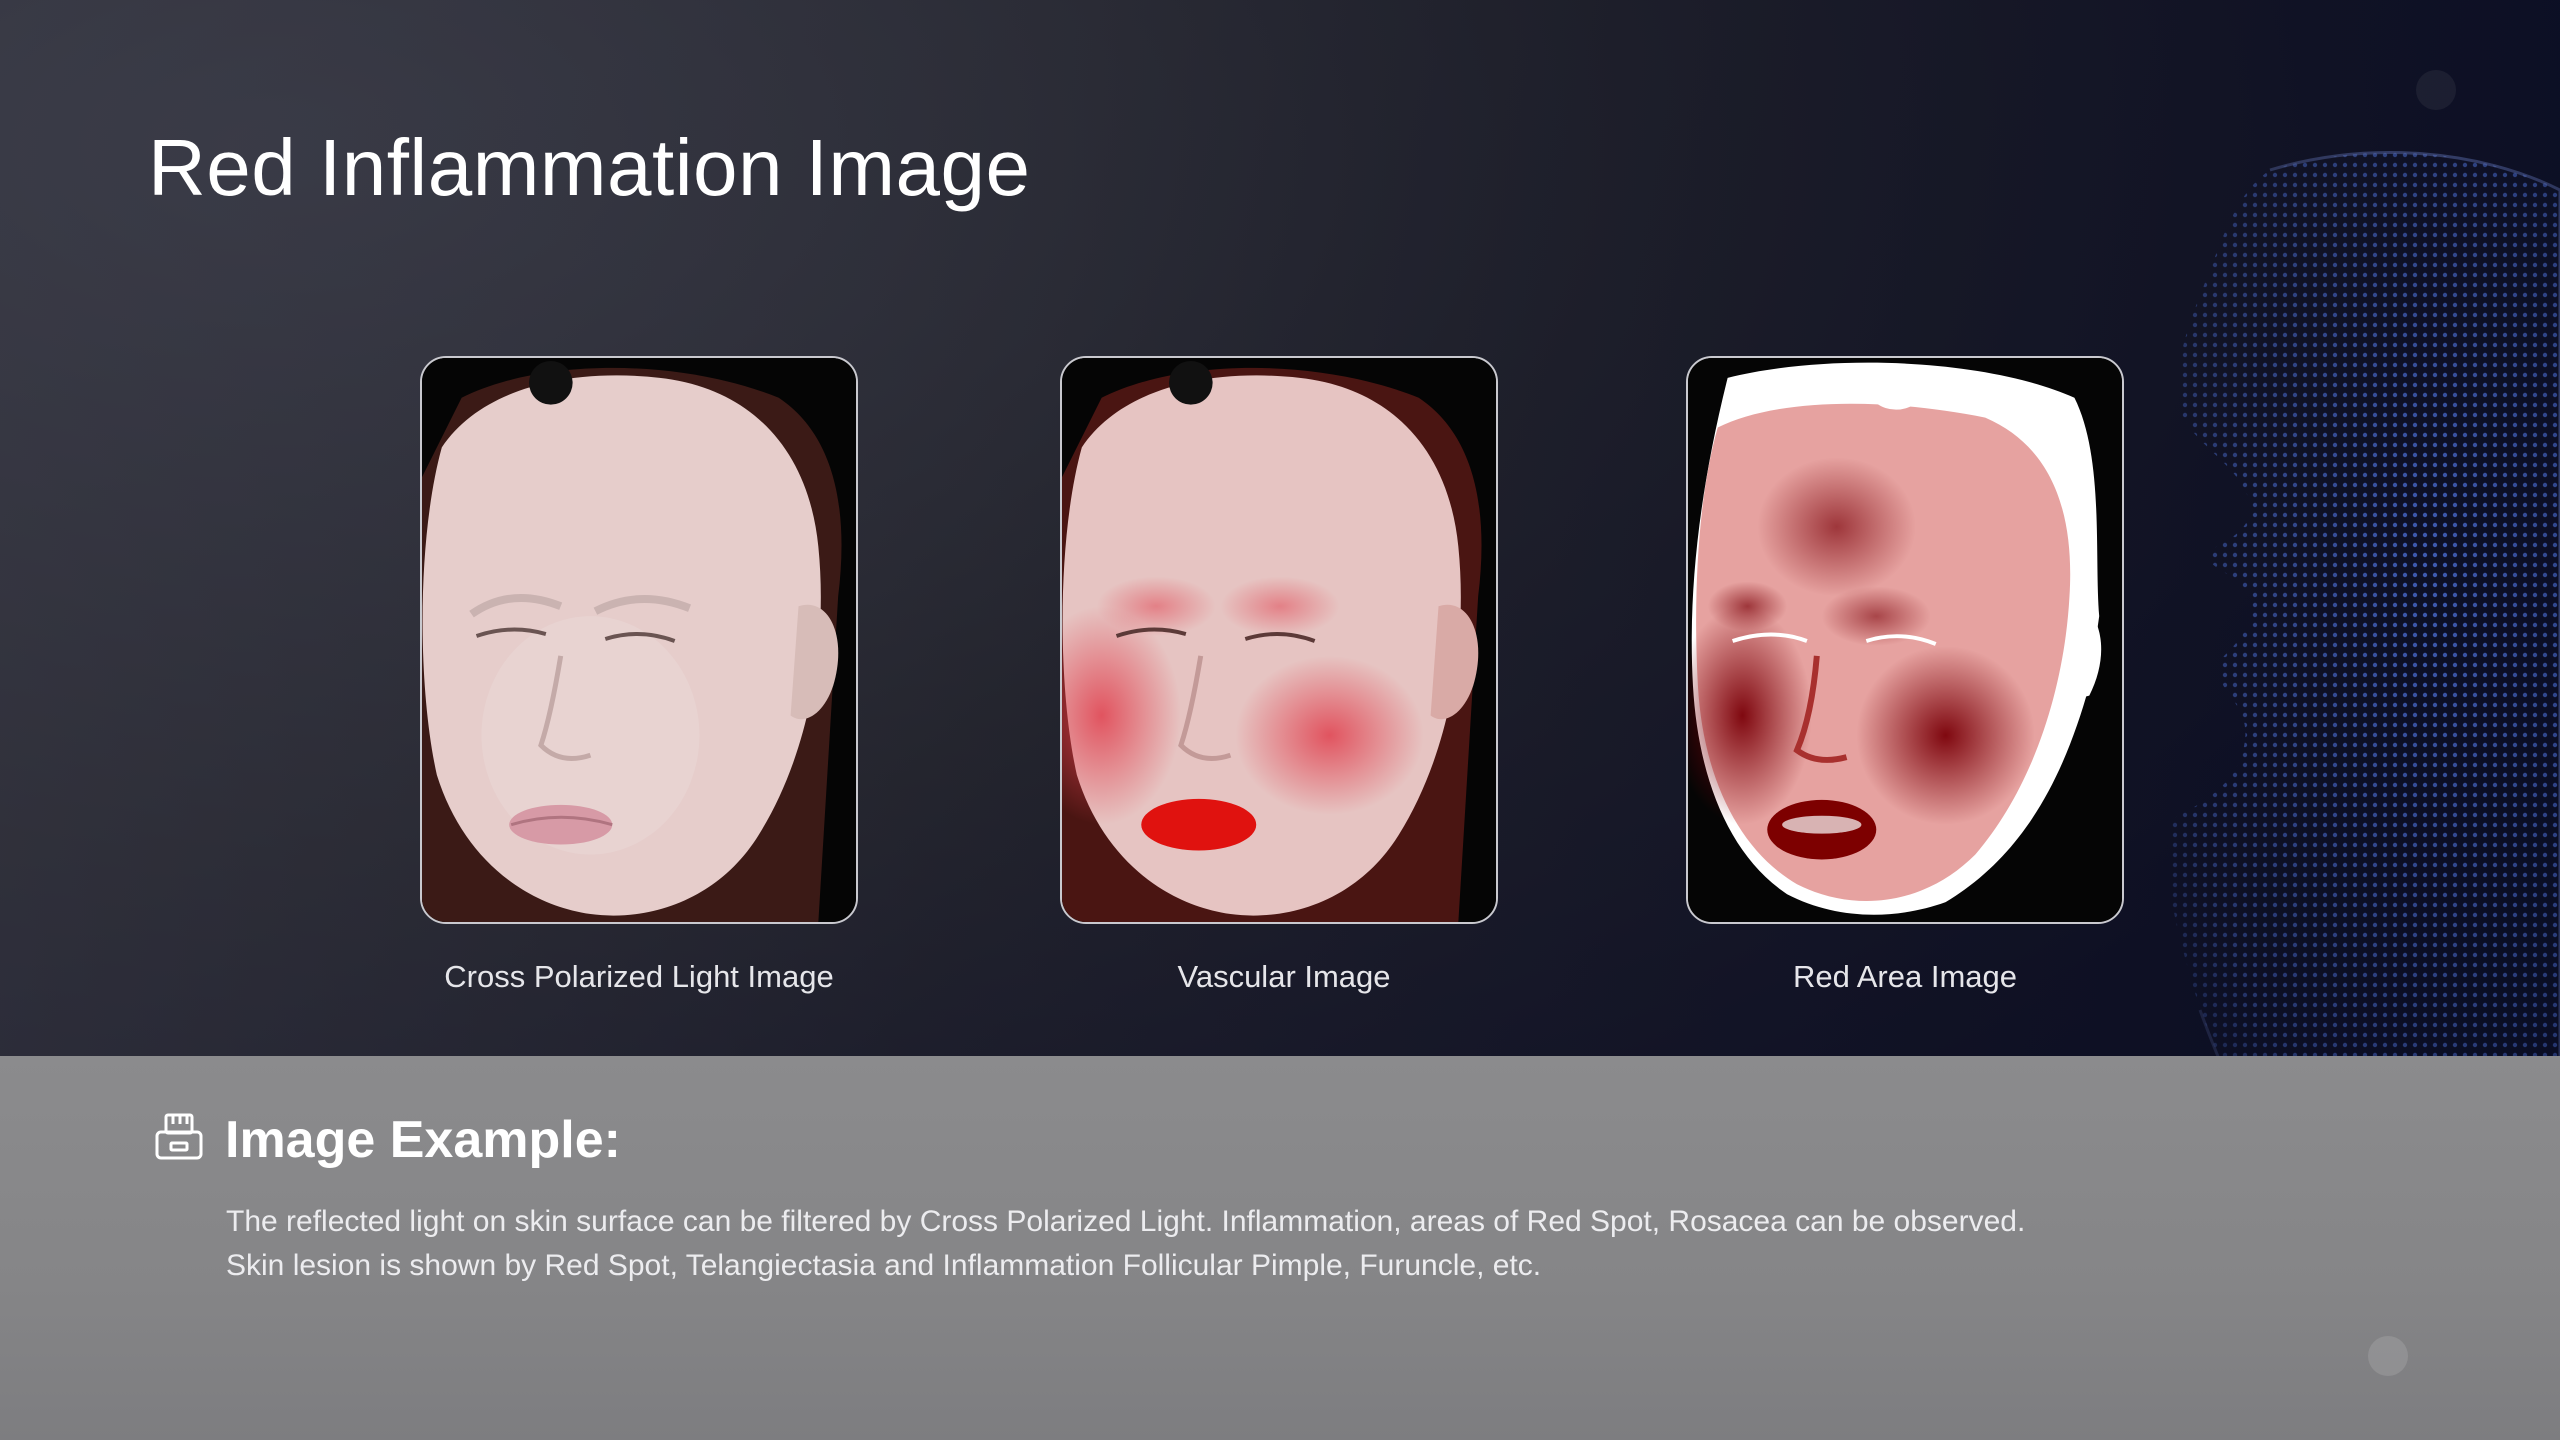 This screenshot has width=2560, height=1440. I want to click on face-photo-cross-polarized, so click(639, 640).